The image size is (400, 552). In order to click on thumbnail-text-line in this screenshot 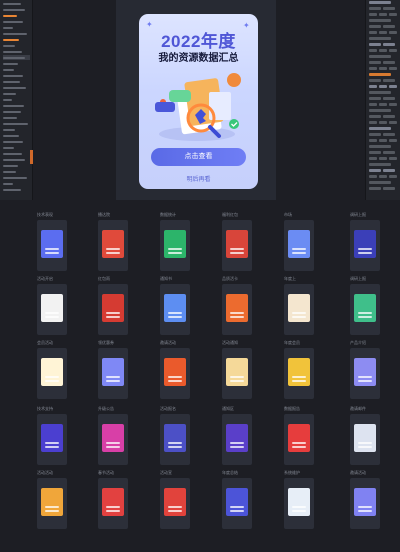, I will do `click(365, 313)`.